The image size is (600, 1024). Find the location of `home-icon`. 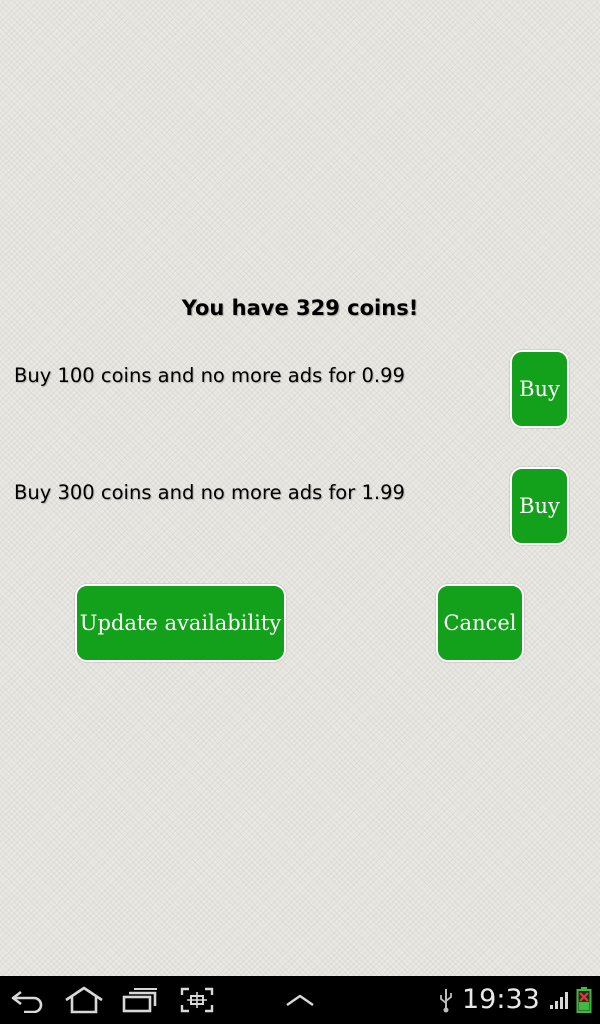

home-icon is located at coordinates (84, 1000).